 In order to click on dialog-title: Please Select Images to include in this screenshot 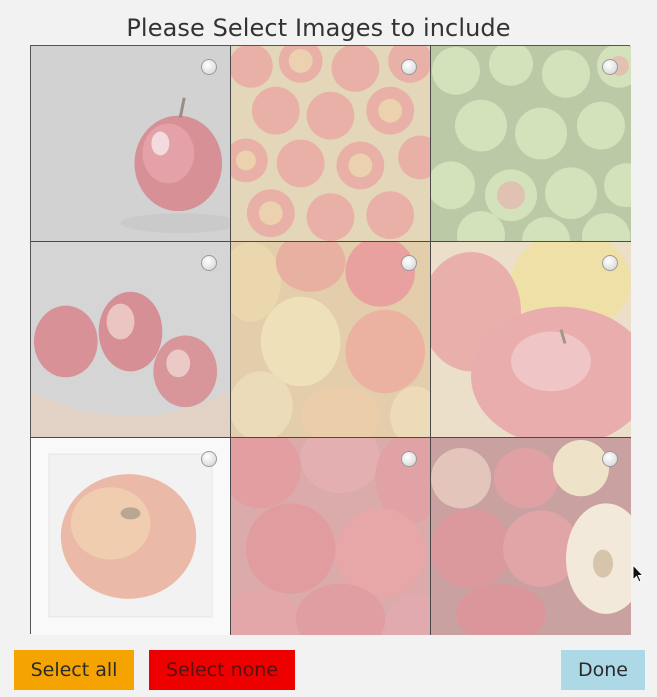, I will do `click(318, 28)`.